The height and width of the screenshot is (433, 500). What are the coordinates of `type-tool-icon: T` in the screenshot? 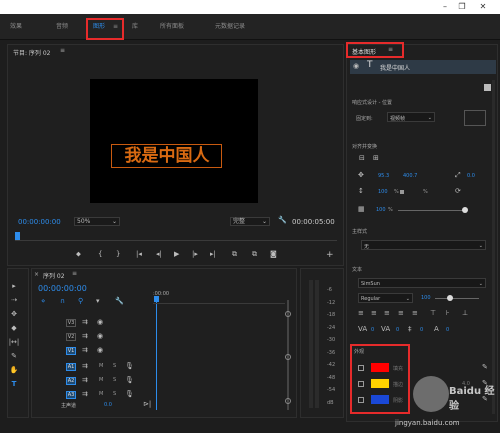 It's located at (14, 384).